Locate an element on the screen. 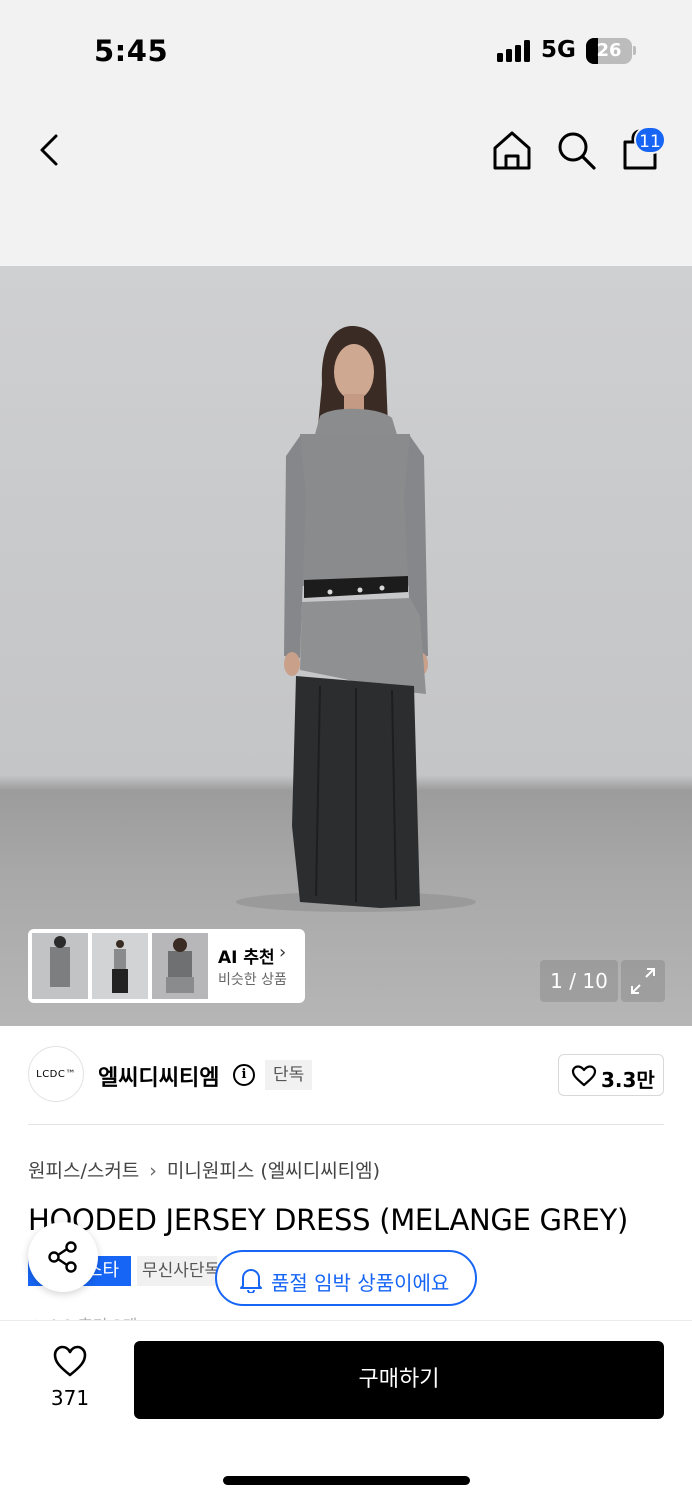 This screenshot has height=1500, width=692. network-type: 5G is located at coordinates (558, 50).